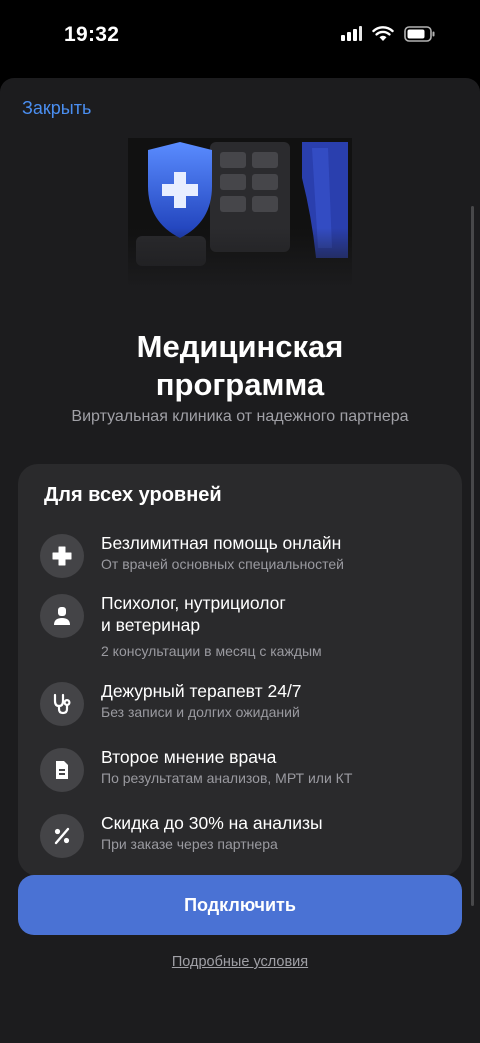  Describe the element at coordinates (193, 614) in the screenshot. I see `feature-title: Психолог, нутрициолог и ветеринар` at that location.